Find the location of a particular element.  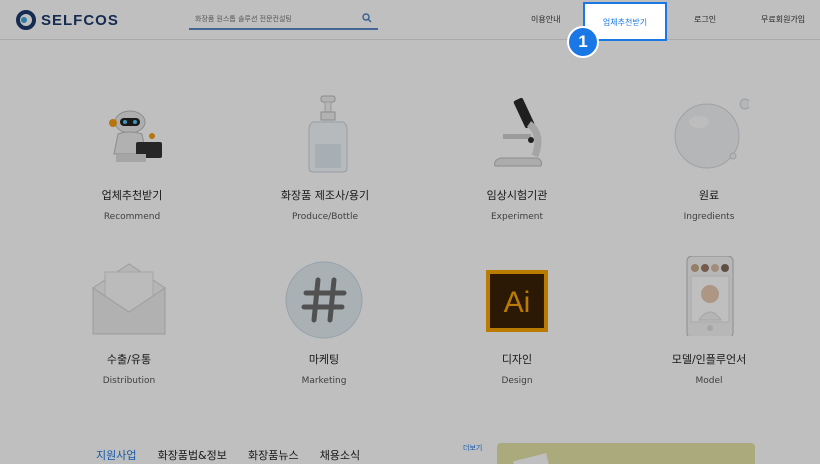

site-header: SELFCOS 이용안내 로그인 무료회원가입 is located at coordinates (410, 20).